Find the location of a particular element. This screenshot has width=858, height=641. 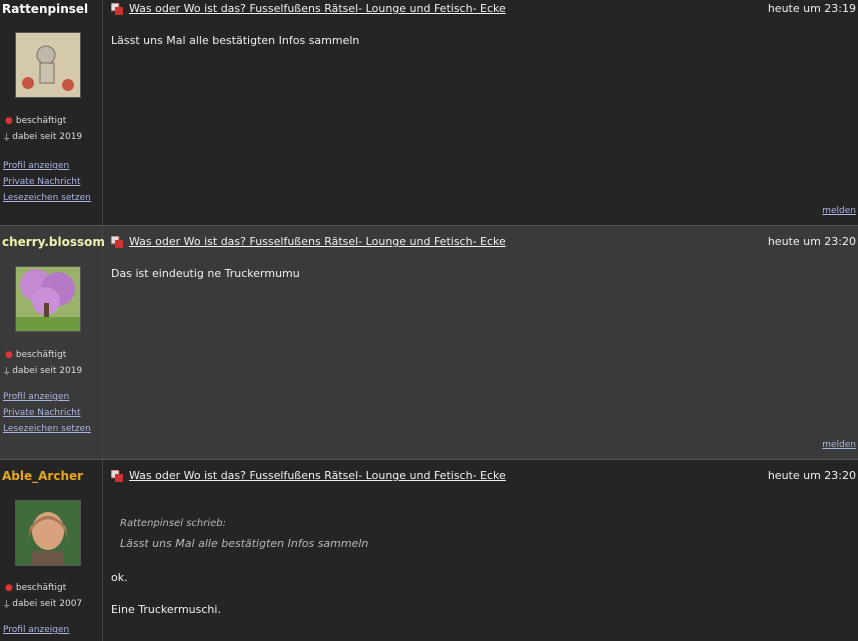

post-3-body-line2: Eine Truckermuschi. is located at coordinates (166, 609).